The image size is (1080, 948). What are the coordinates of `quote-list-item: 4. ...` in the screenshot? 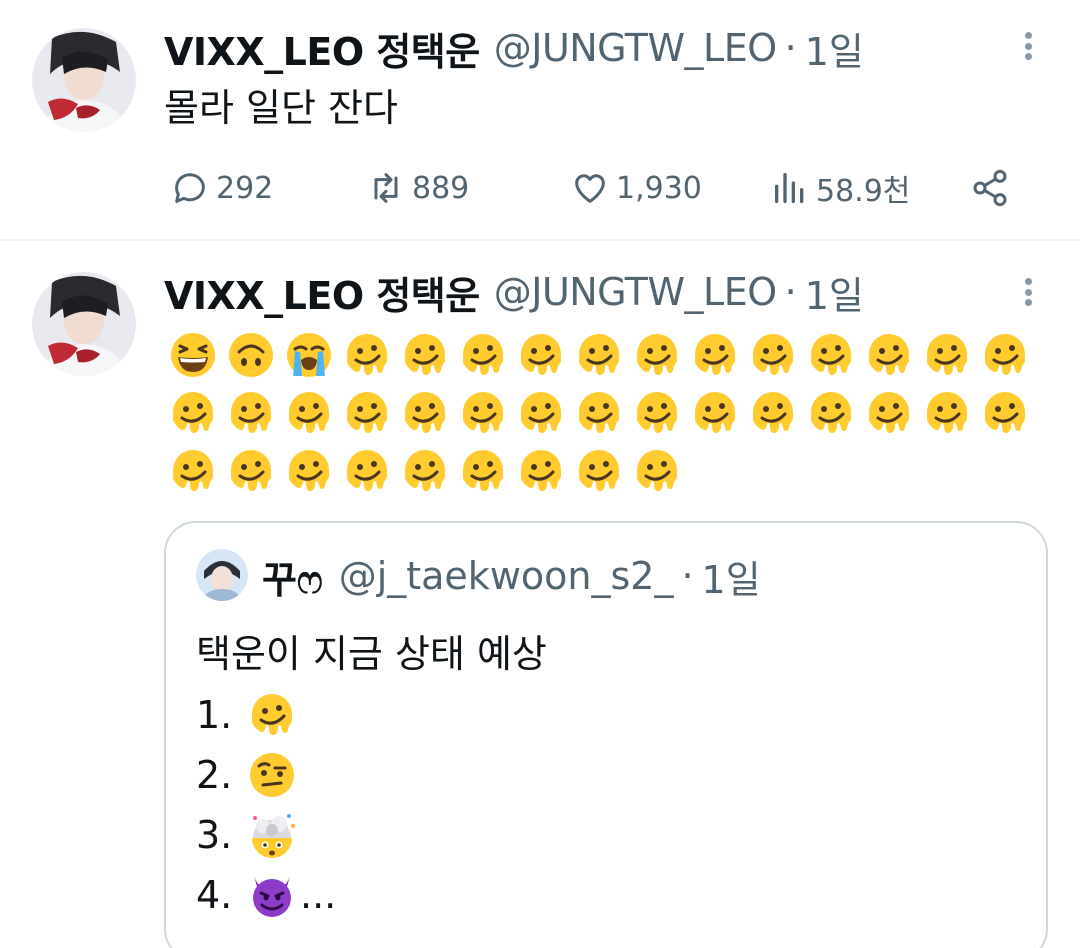 It's located at (371, 895).